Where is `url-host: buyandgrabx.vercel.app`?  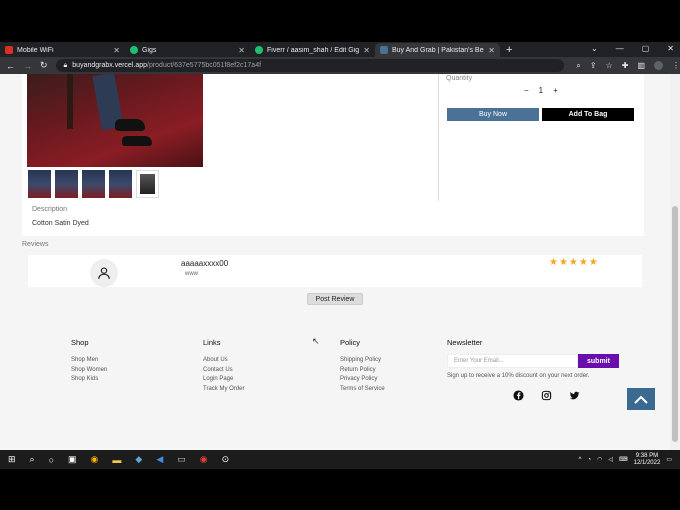
url-host: buyandgrabx.vercel.app is located at coordinates (109, 65).